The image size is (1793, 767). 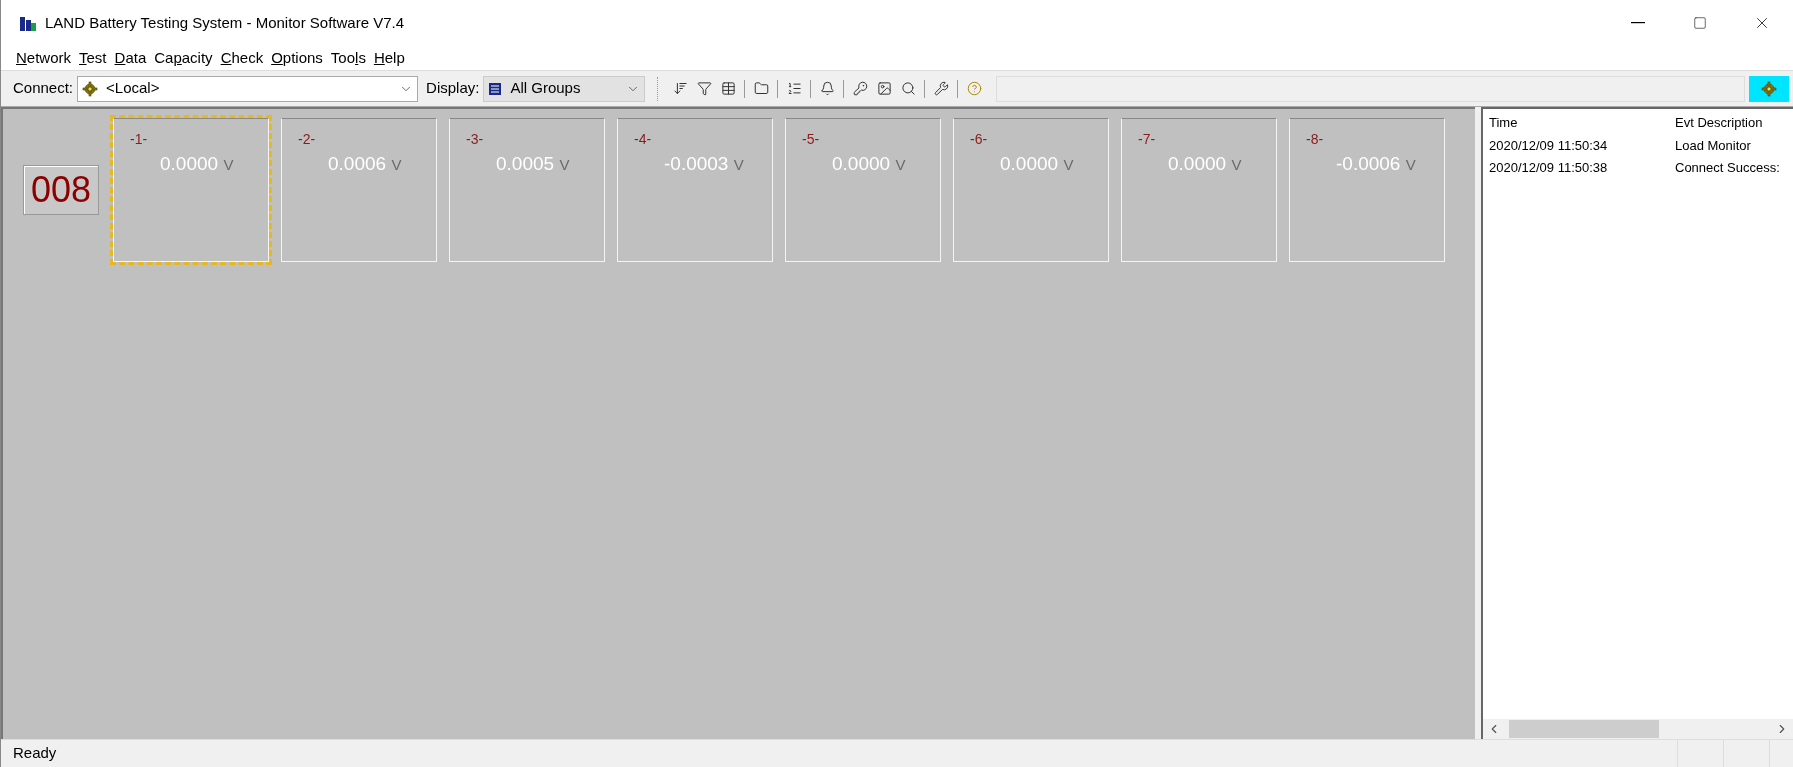 What do you see at coordinates (1315, 139) in the screenshot?
I see `channel-label: -8-` at bounding box center [1315, 139].